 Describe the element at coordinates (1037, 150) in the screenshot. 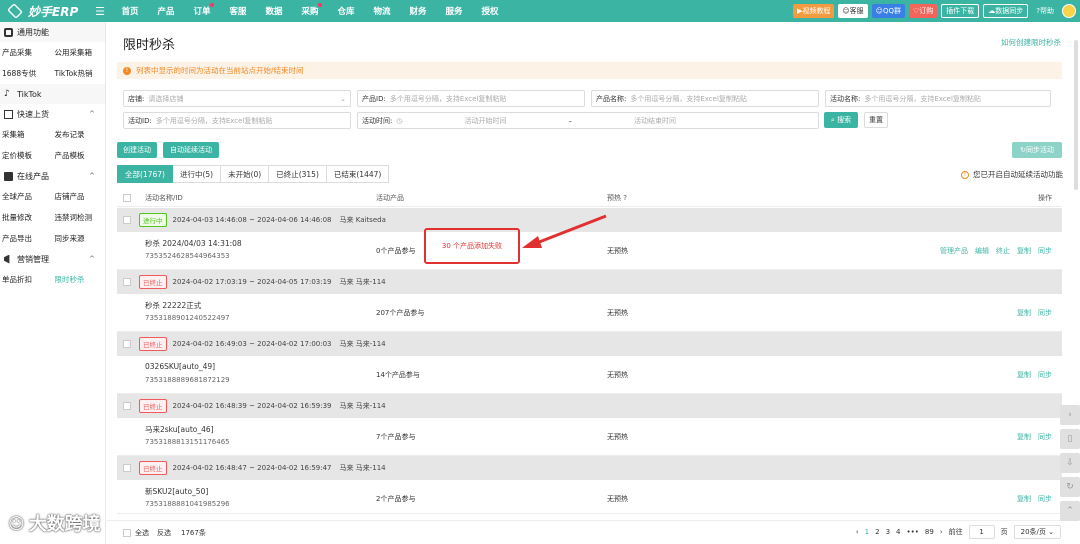

I see `sync-activity-button: ↻ 同步活动` at that location.